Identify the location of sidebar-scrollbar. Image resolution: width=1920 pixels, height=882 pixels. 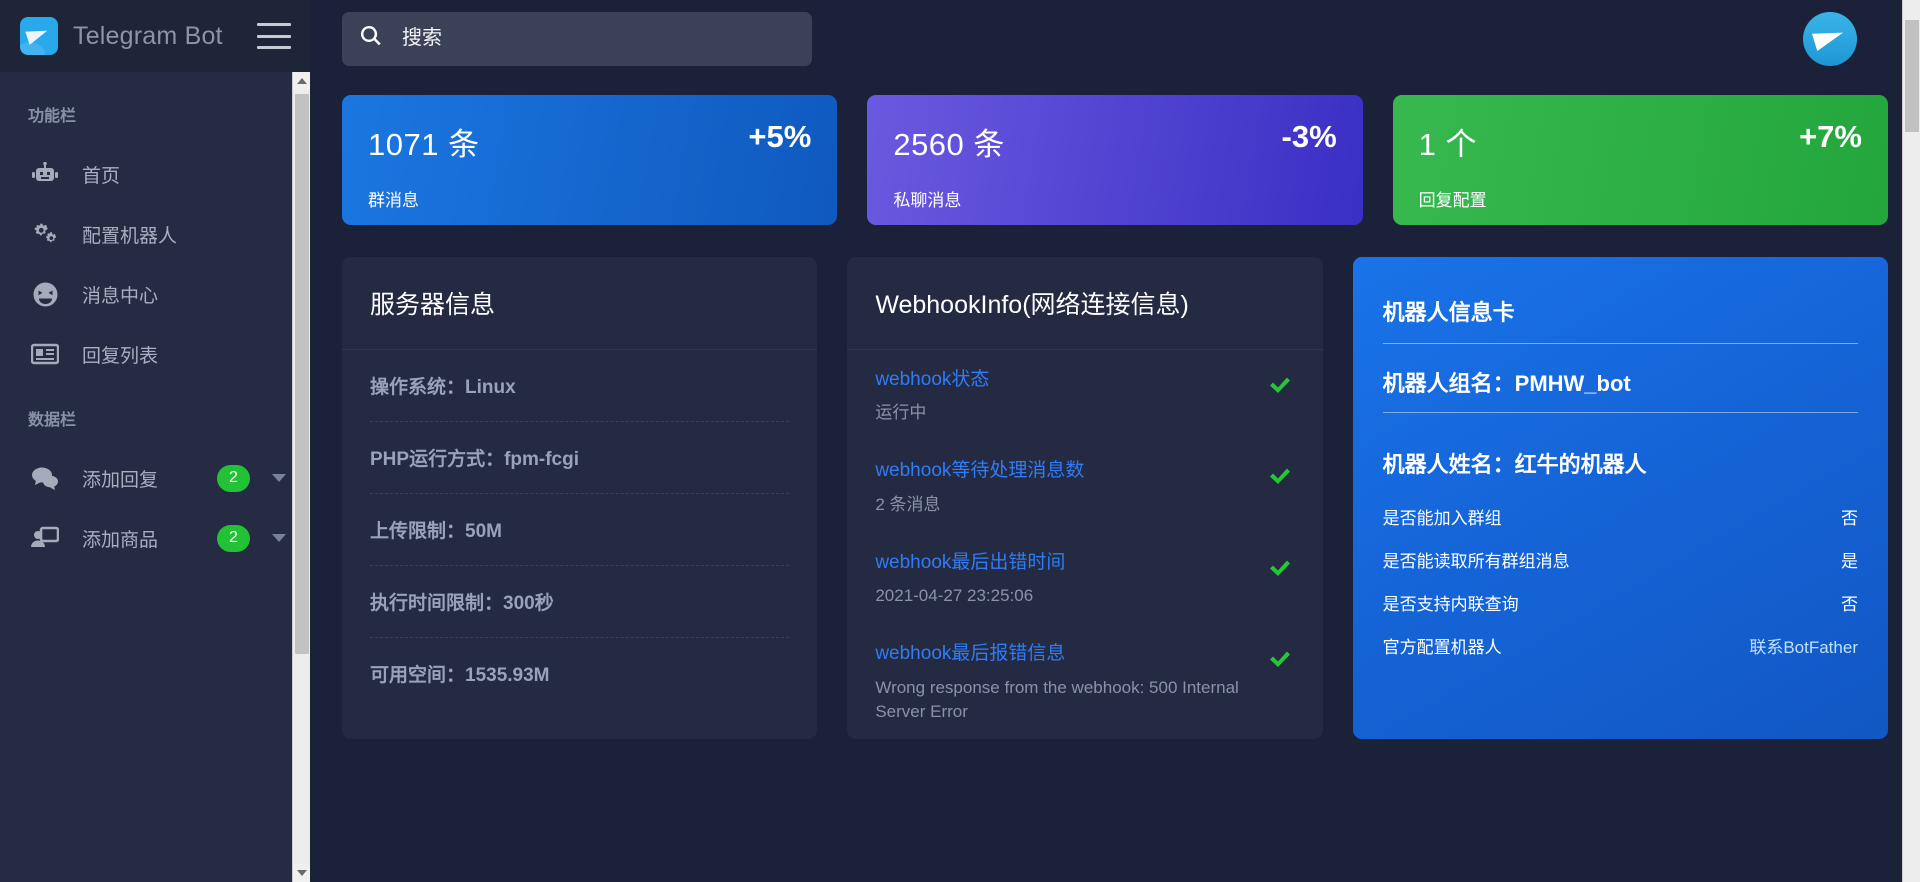
(301, 477).